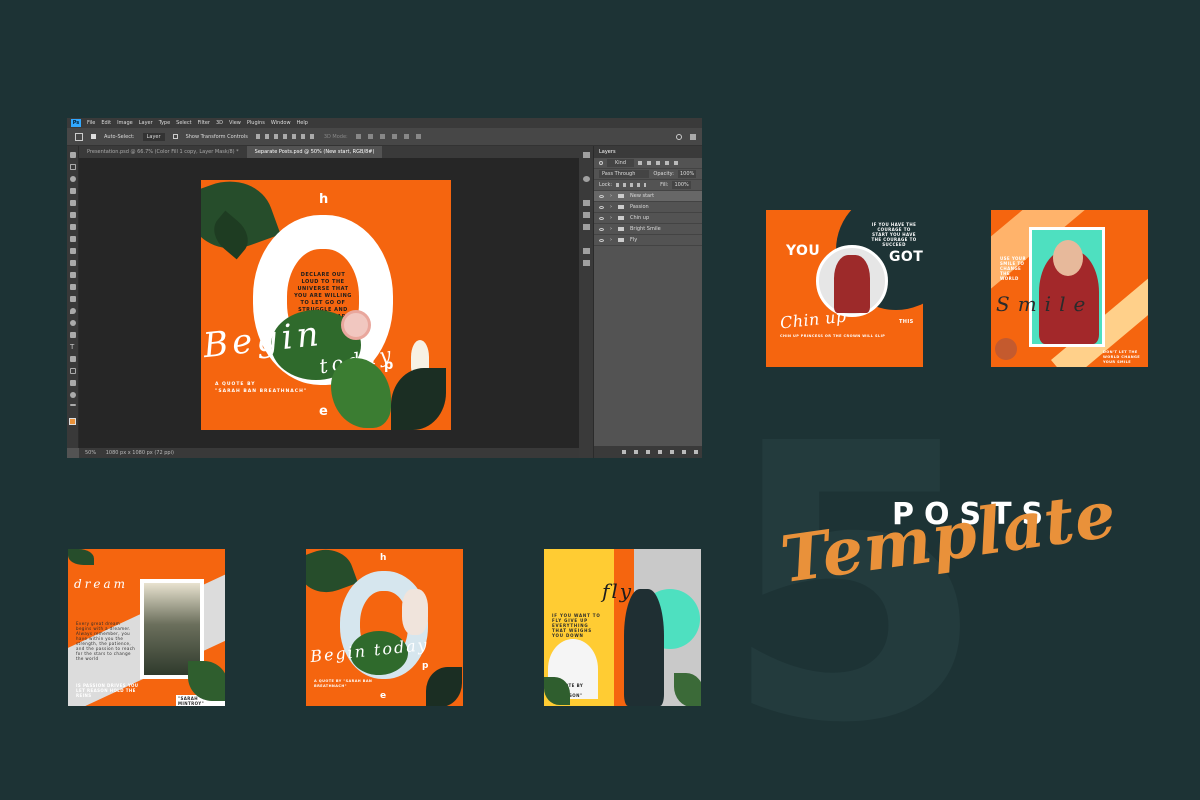 This screenshot has width=1200, height=800. What do you see at coordinates (73, 383) in the screenshot?
I see `hand-icon` at bounding box center [73, 383].